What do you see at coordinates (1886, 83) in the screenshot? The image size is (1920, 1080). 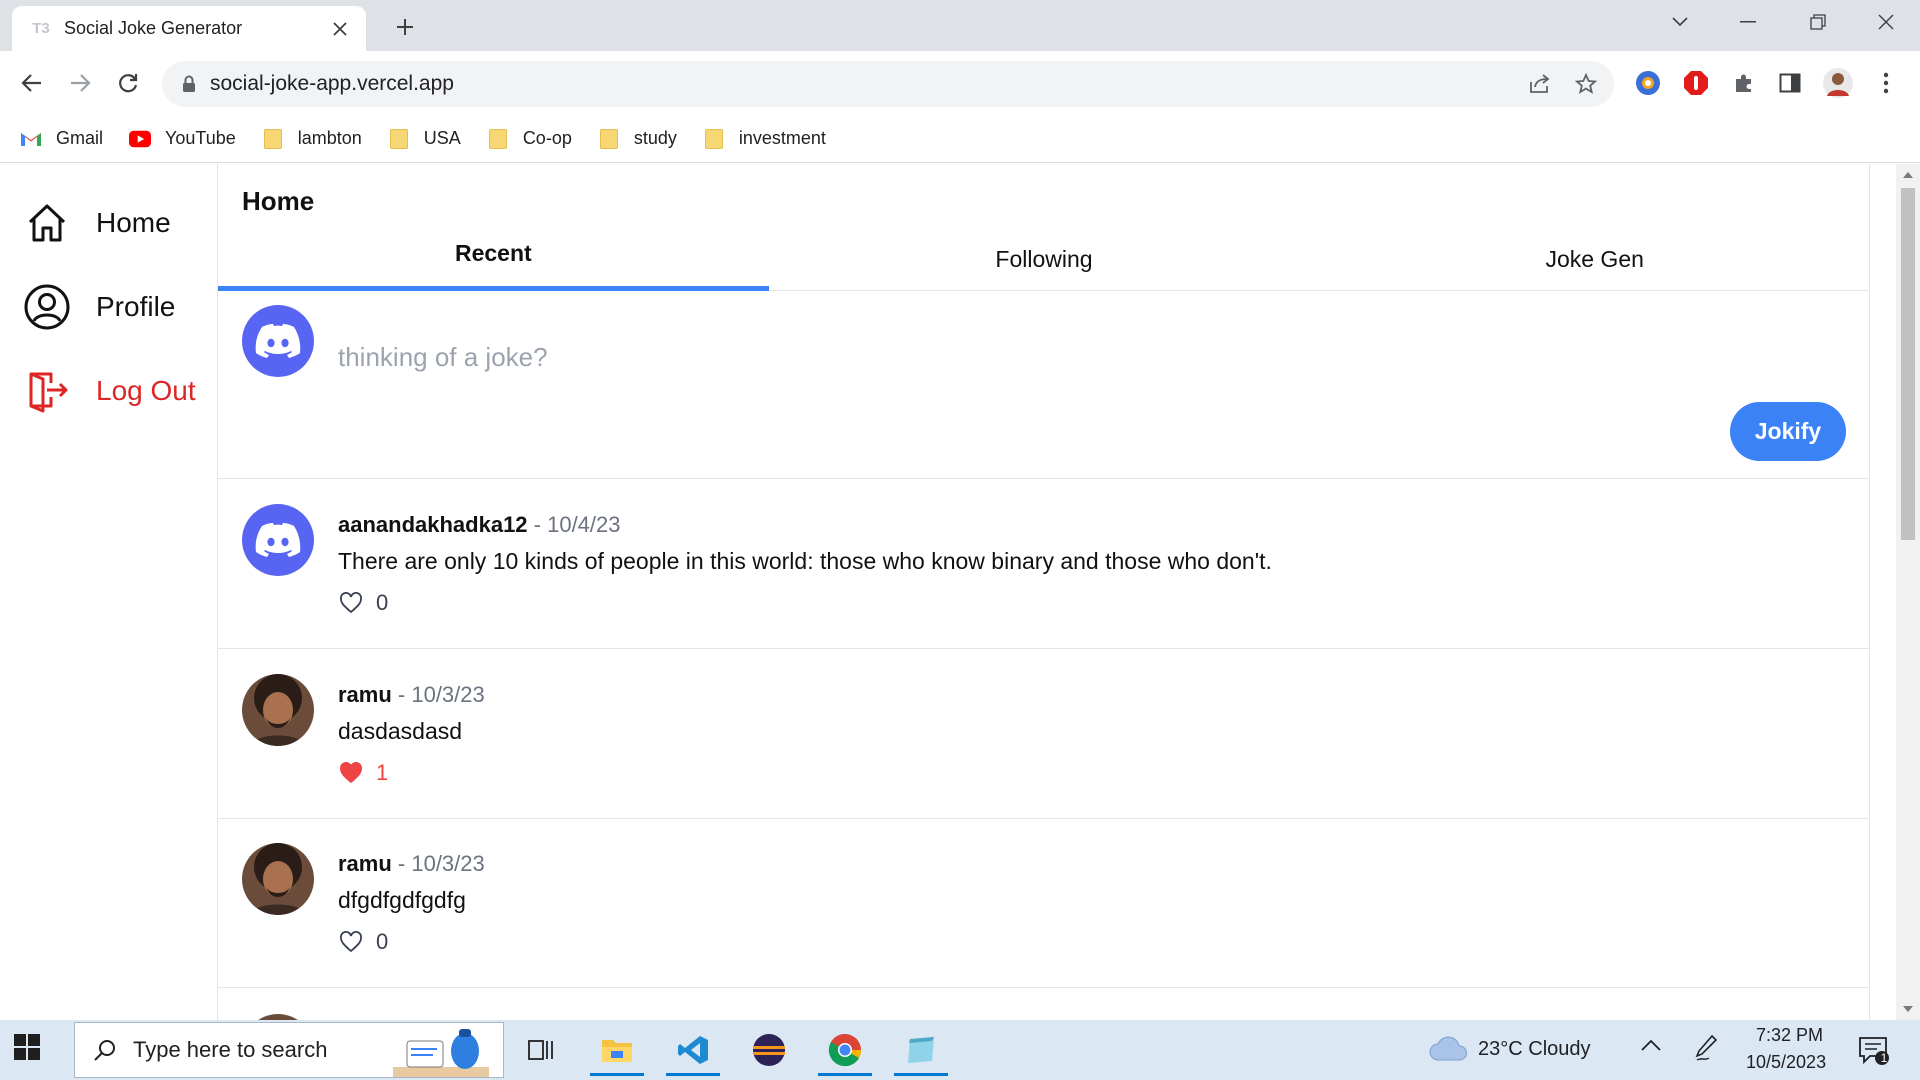 I see `browser-menu-icon` at bounding box center [1886, 83].